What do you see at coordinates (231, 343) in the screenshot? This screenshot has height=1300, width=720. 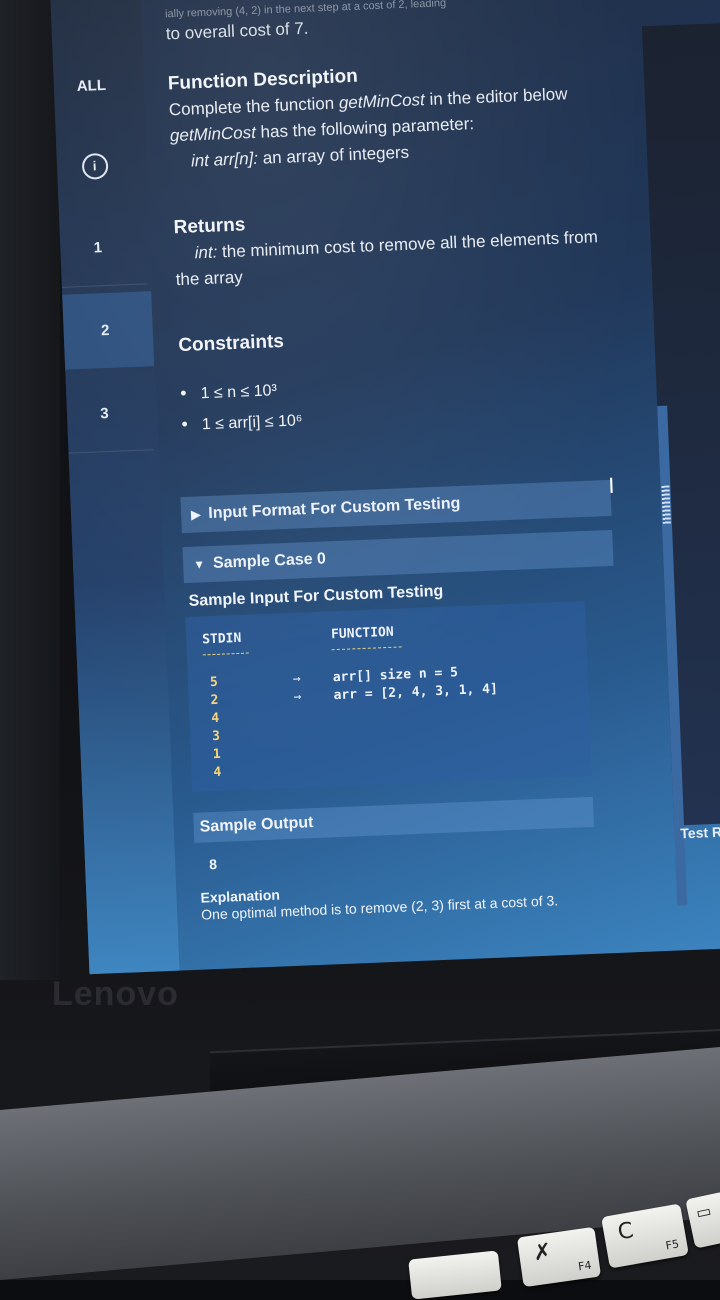 I see `section-heading: Constraints` at bounding box center [231, 343].